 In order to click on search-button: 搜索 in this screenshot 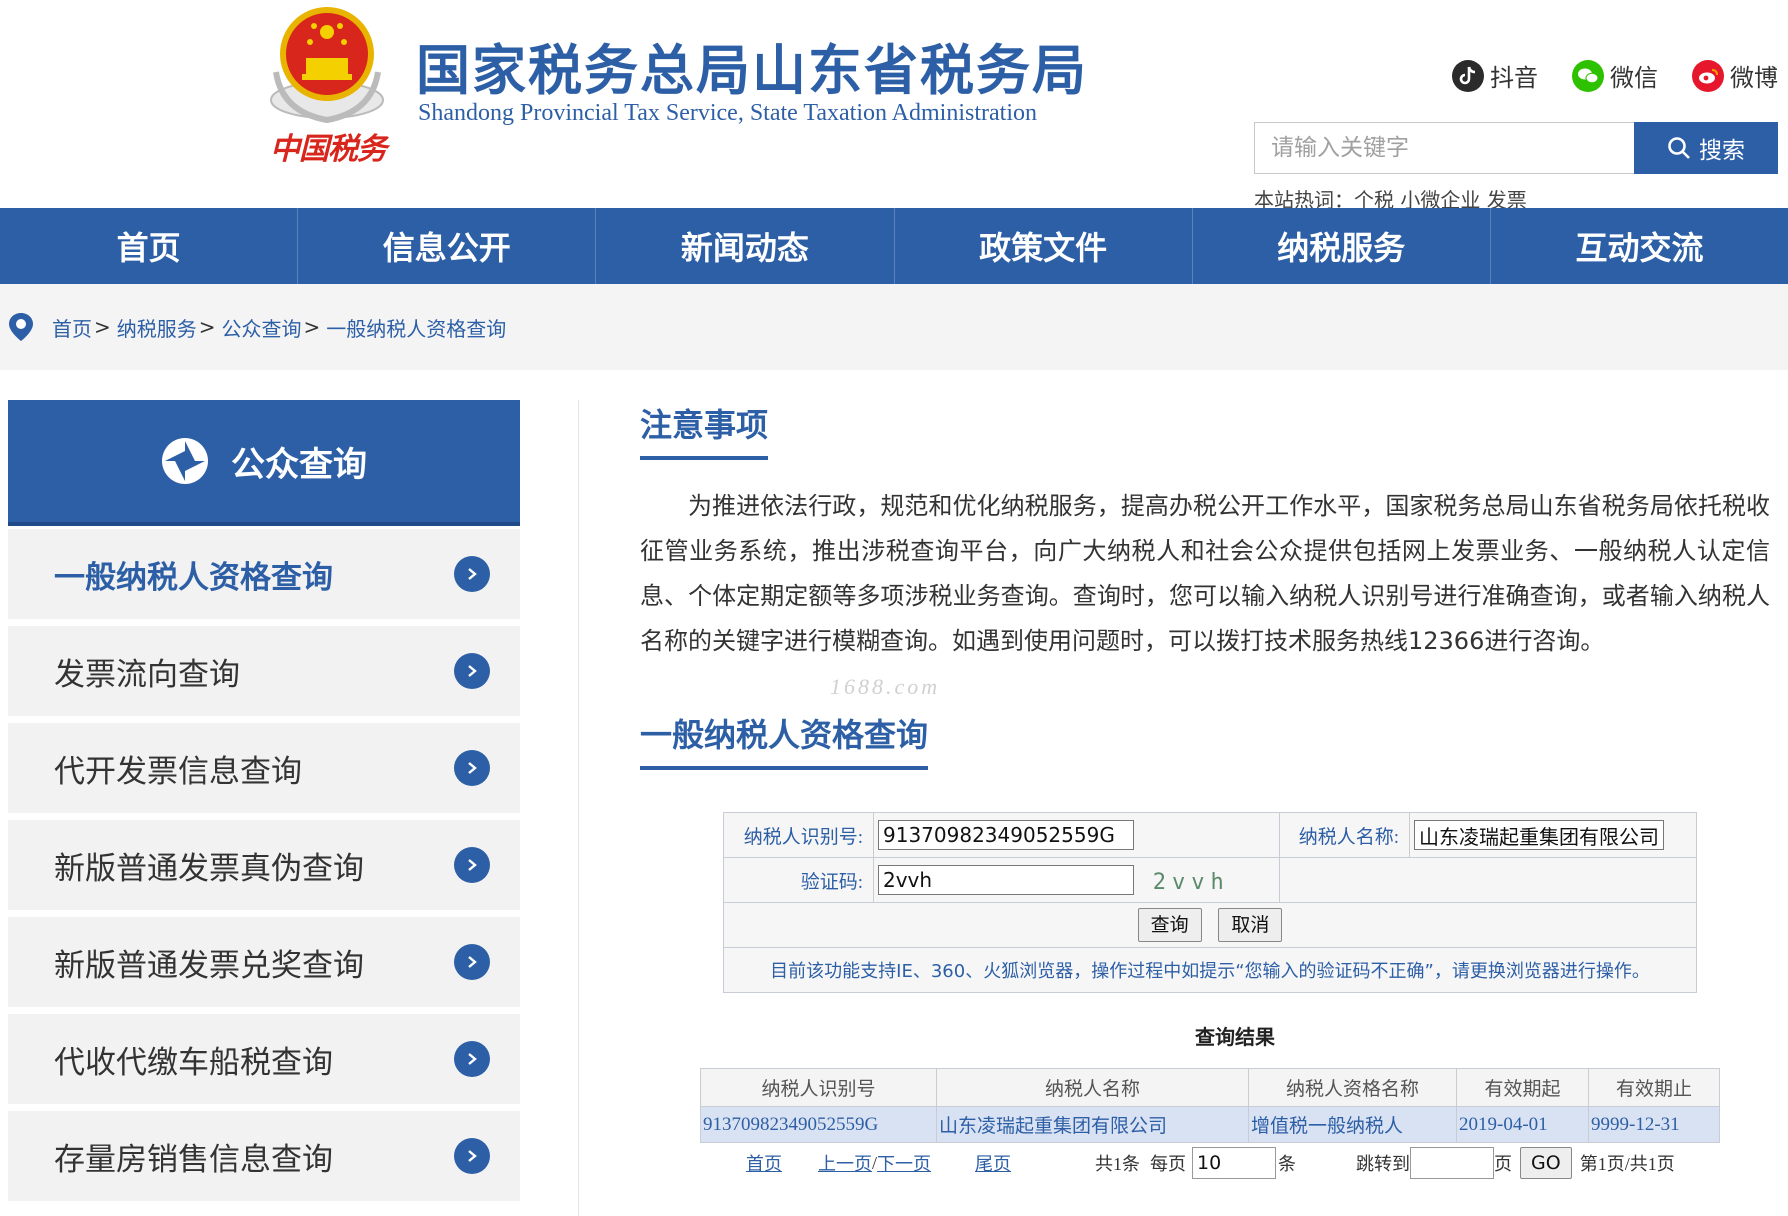, I will do `click(1706, 148)`.